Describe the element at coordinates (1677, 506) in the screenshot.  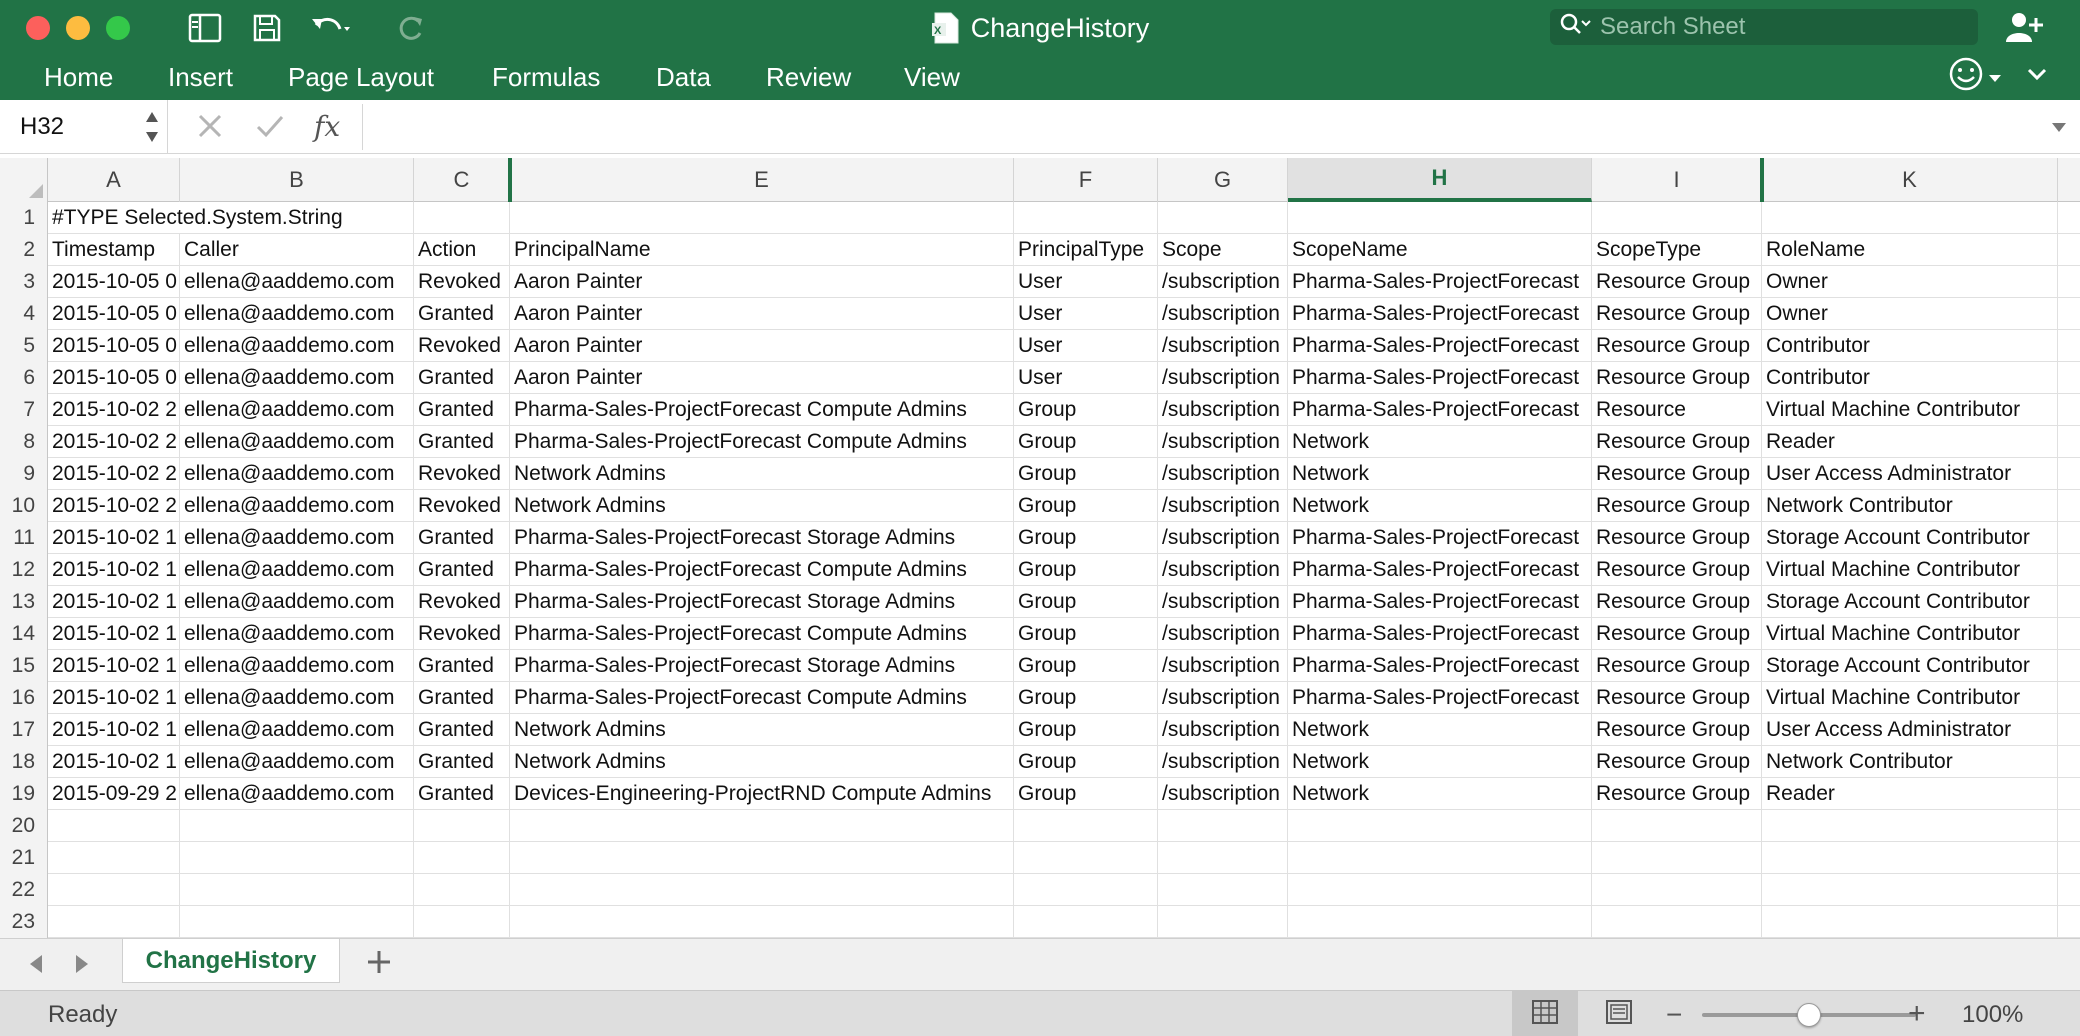
I see `cell-i-10: Resource Group` at that location.